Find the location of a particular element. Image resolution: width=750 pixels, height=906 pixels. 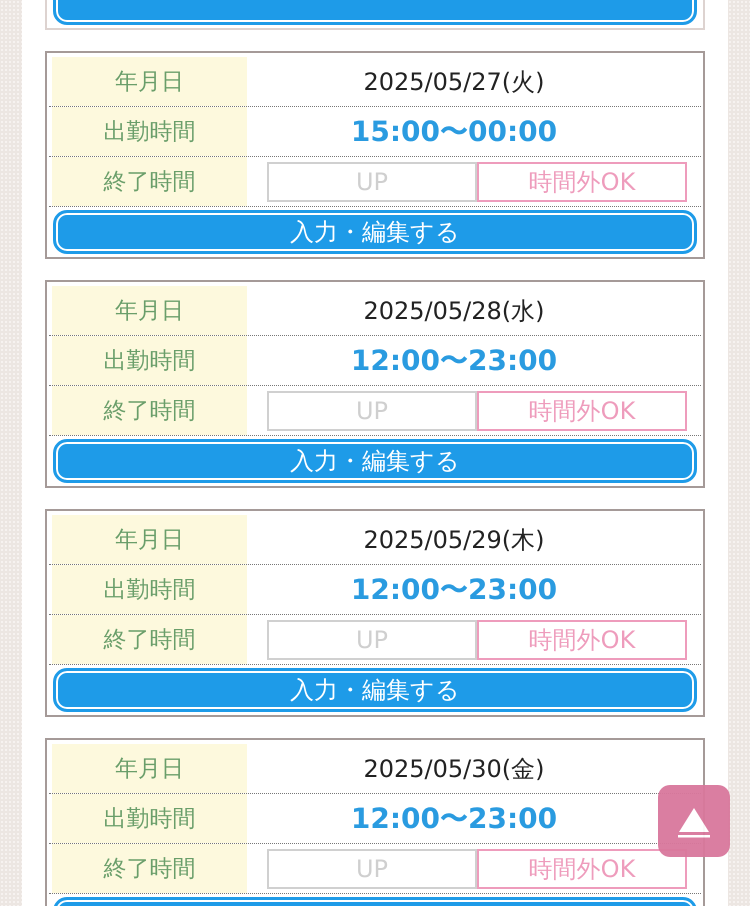

date-value: 2025/05/28(水) is located at coordinates (454, 311).